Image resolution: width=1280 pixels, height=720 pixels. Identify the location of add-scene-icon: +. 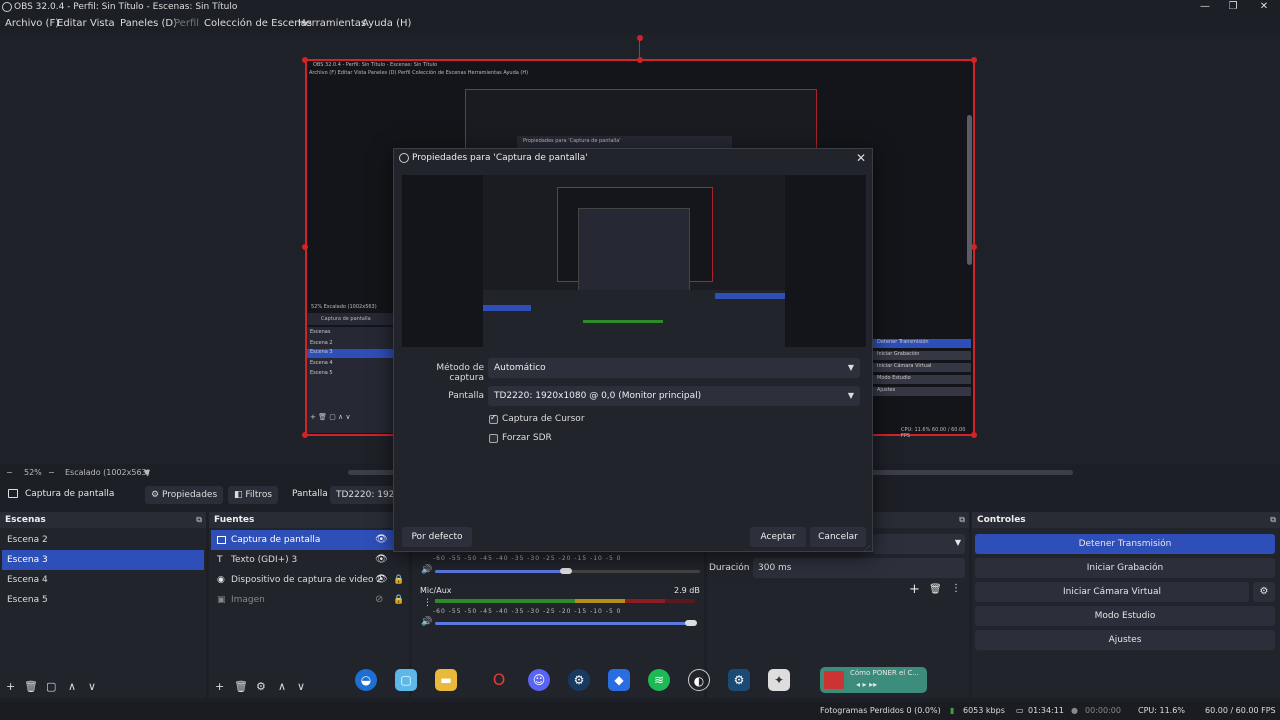
(10, 686).